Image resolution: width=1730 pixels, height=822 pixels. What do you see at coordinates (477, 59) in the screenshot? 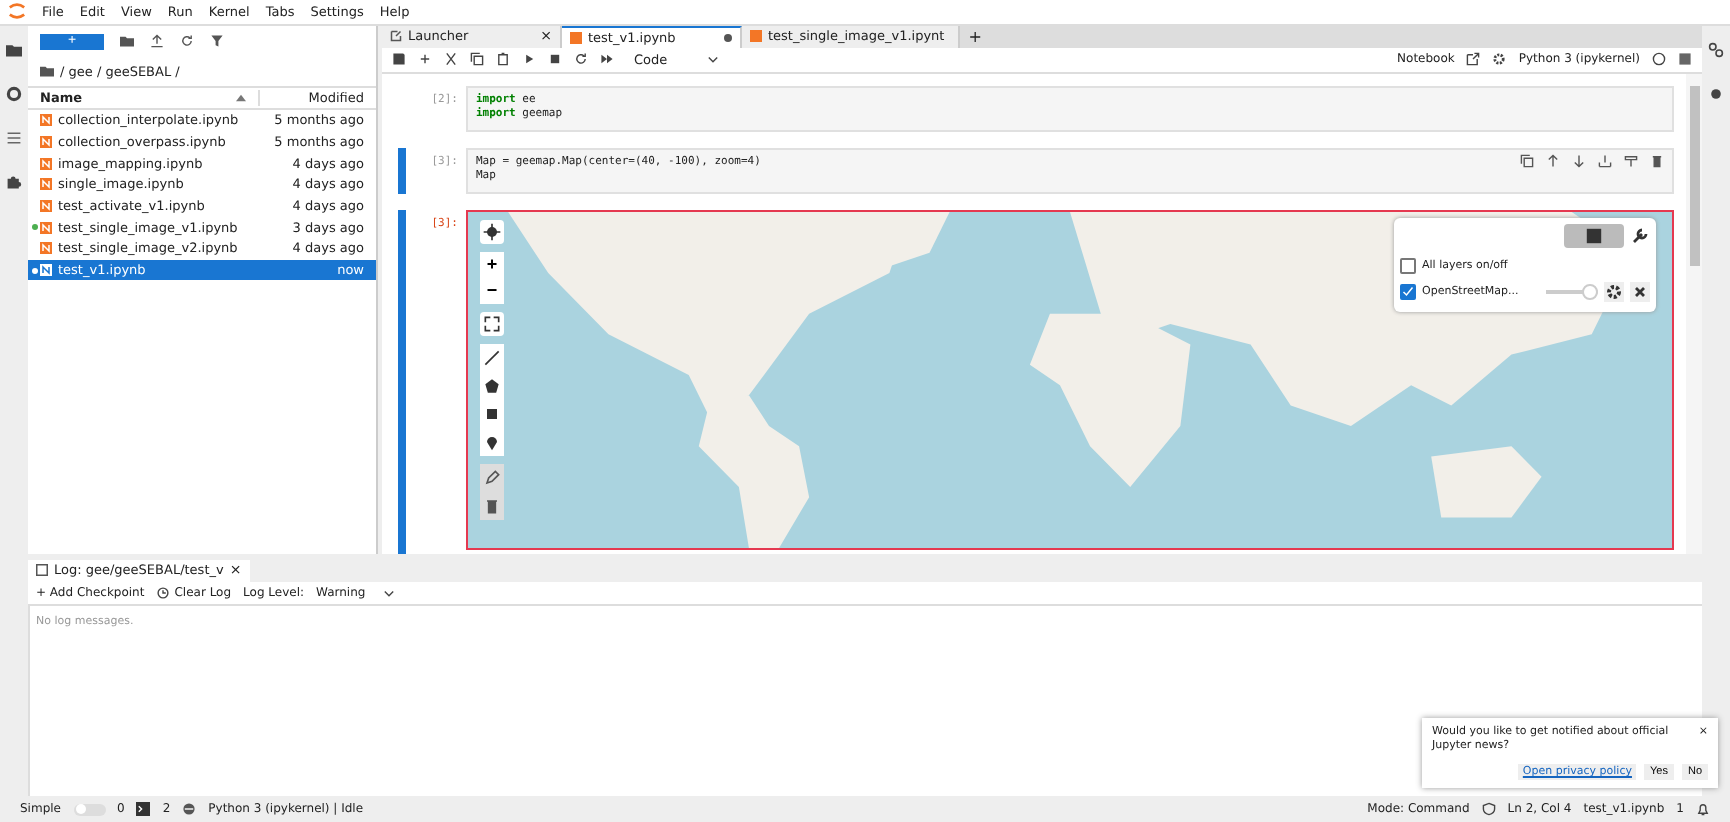
I see `copy-icon` at bounding box center [477, 59].